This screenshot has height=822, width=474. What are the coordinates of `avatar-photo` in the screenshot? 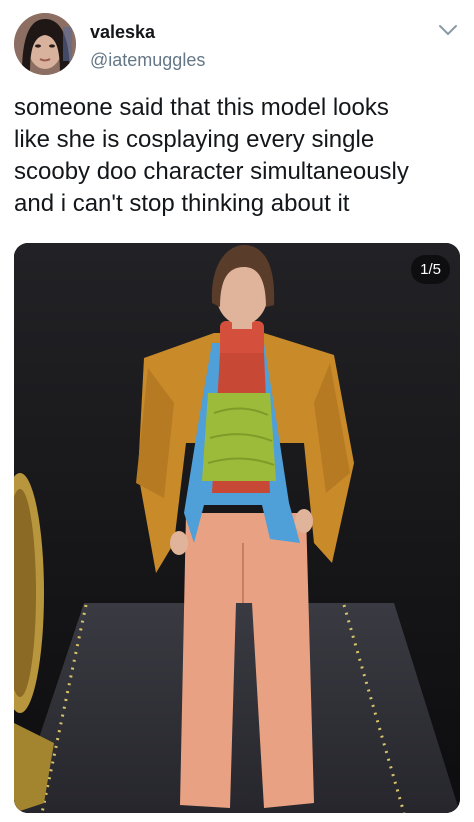 It's located at (45, 44).